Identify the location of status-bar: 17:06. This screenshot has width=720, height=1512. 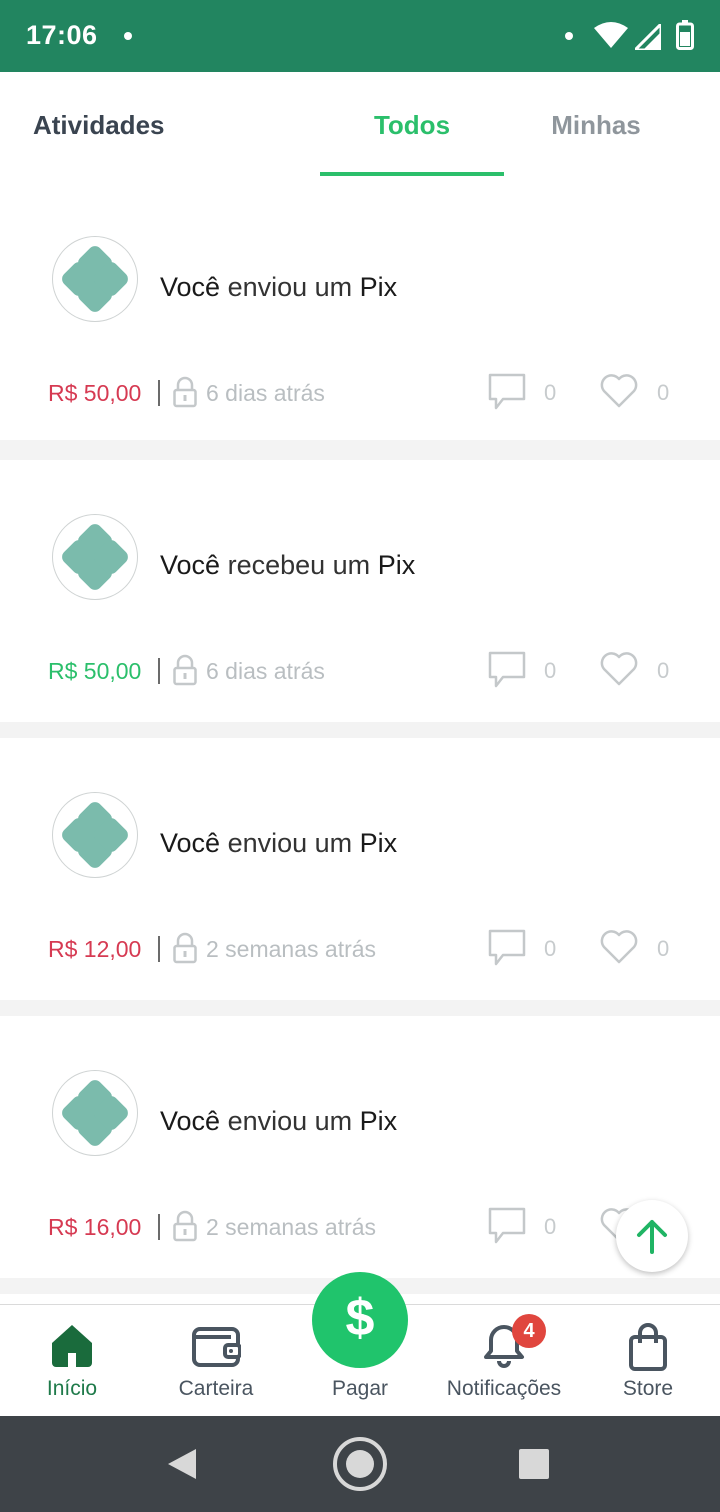
(360, 36).